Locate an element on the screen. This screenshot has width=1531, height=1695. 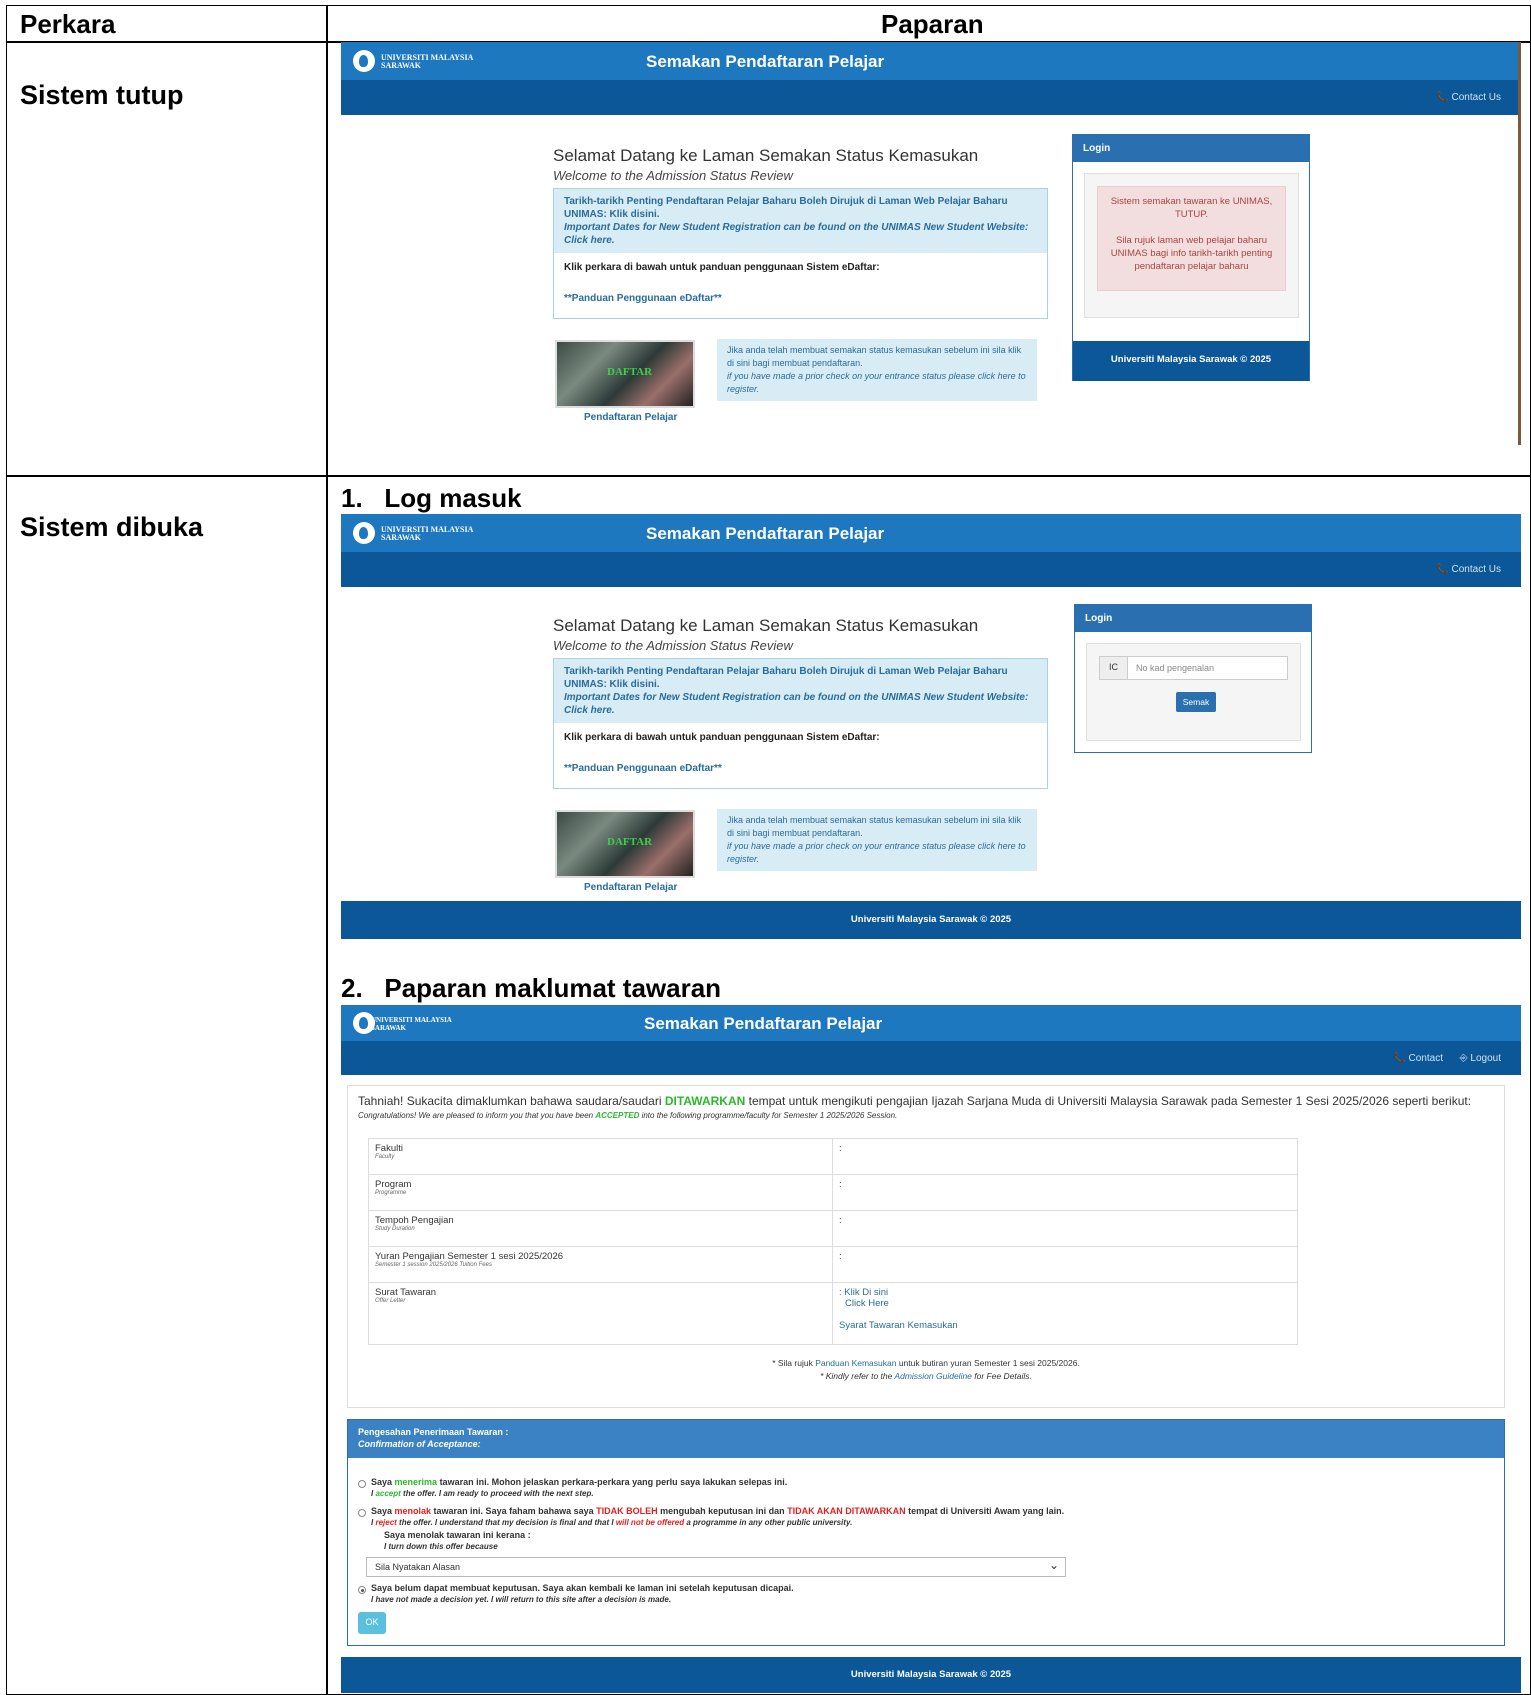
column-divider is located at coordinates (327, 850).